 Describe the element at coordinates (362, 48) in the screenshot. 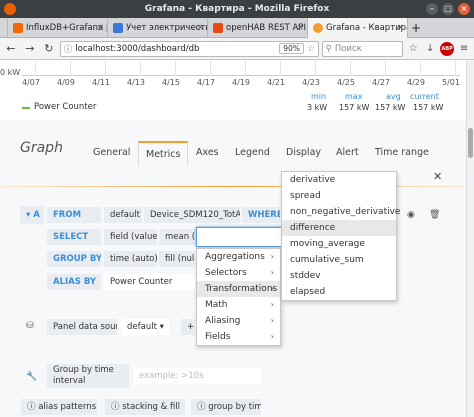

I see `search-input: ⚲ Поиск` at that location.